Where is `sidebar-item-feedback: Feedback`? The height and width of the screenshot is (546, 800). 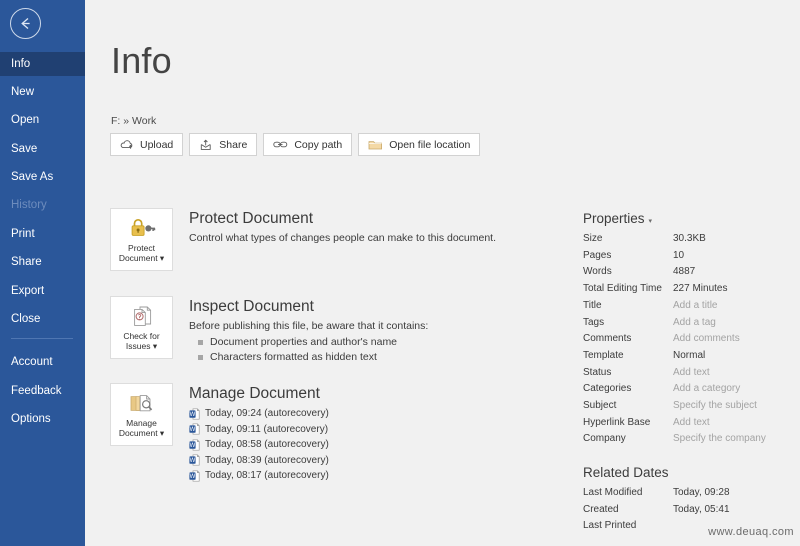
sidebar-item-feedback: Feedback is located at coordinates (42, 391).